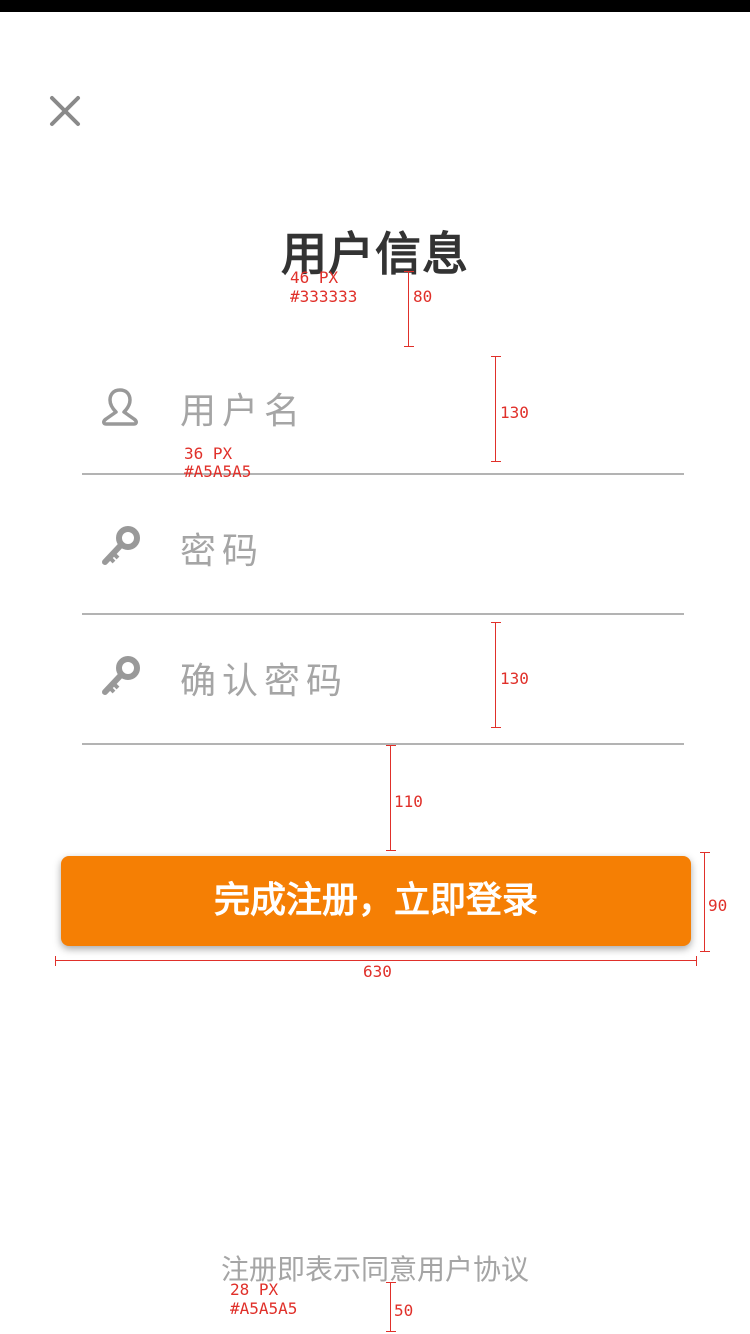  I want to click on dimension-line-button-gap, so click(391, 798).